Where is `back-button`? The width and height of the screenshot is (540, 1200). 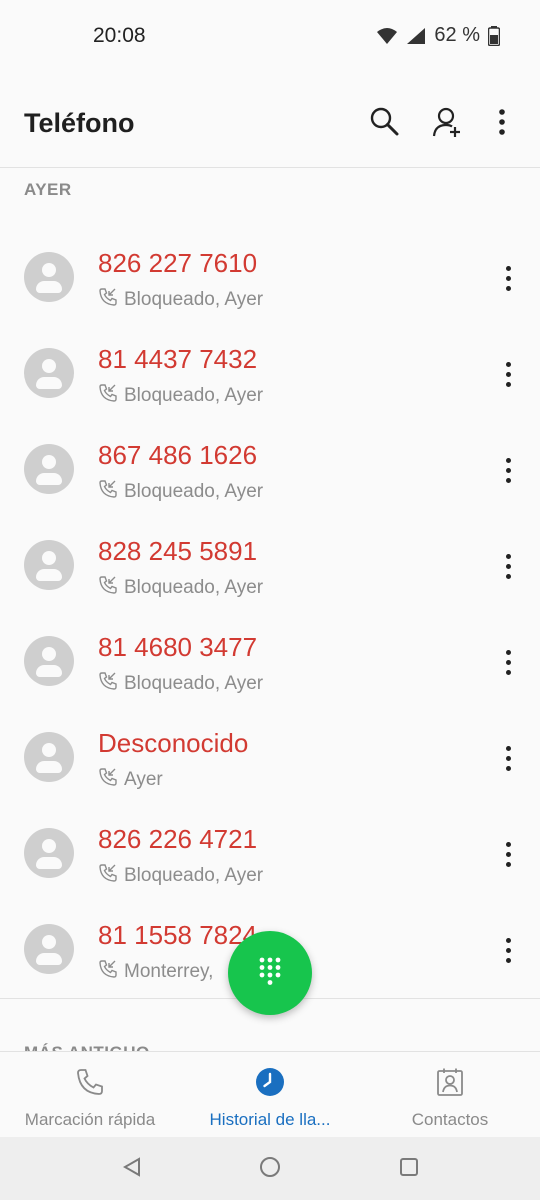
back-button is located at coordinates (132, 1169).